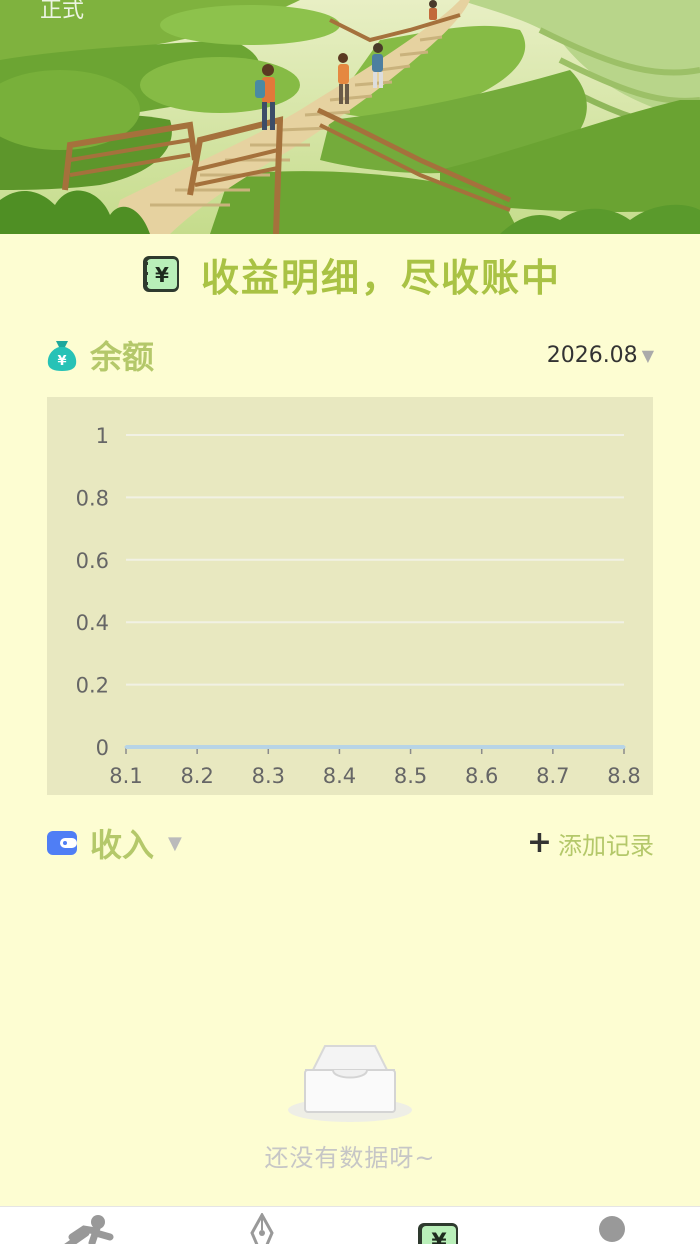 Image resolution: width=700 pixels, height=1244 pixels. What do you see at coordinates (92, 498) in the screenshot?
I see `y-tick-label: 0.8` at bounding box center [92, 498].